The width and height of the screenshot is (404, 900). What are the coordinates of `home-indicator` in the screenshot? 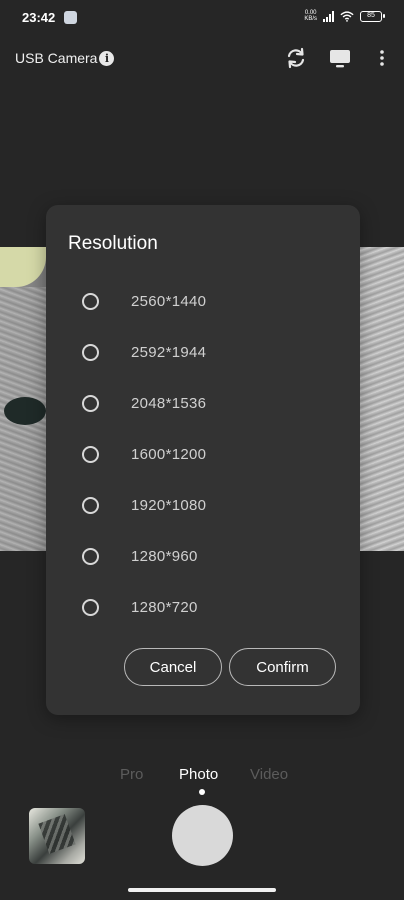 It's located at (202, 890).